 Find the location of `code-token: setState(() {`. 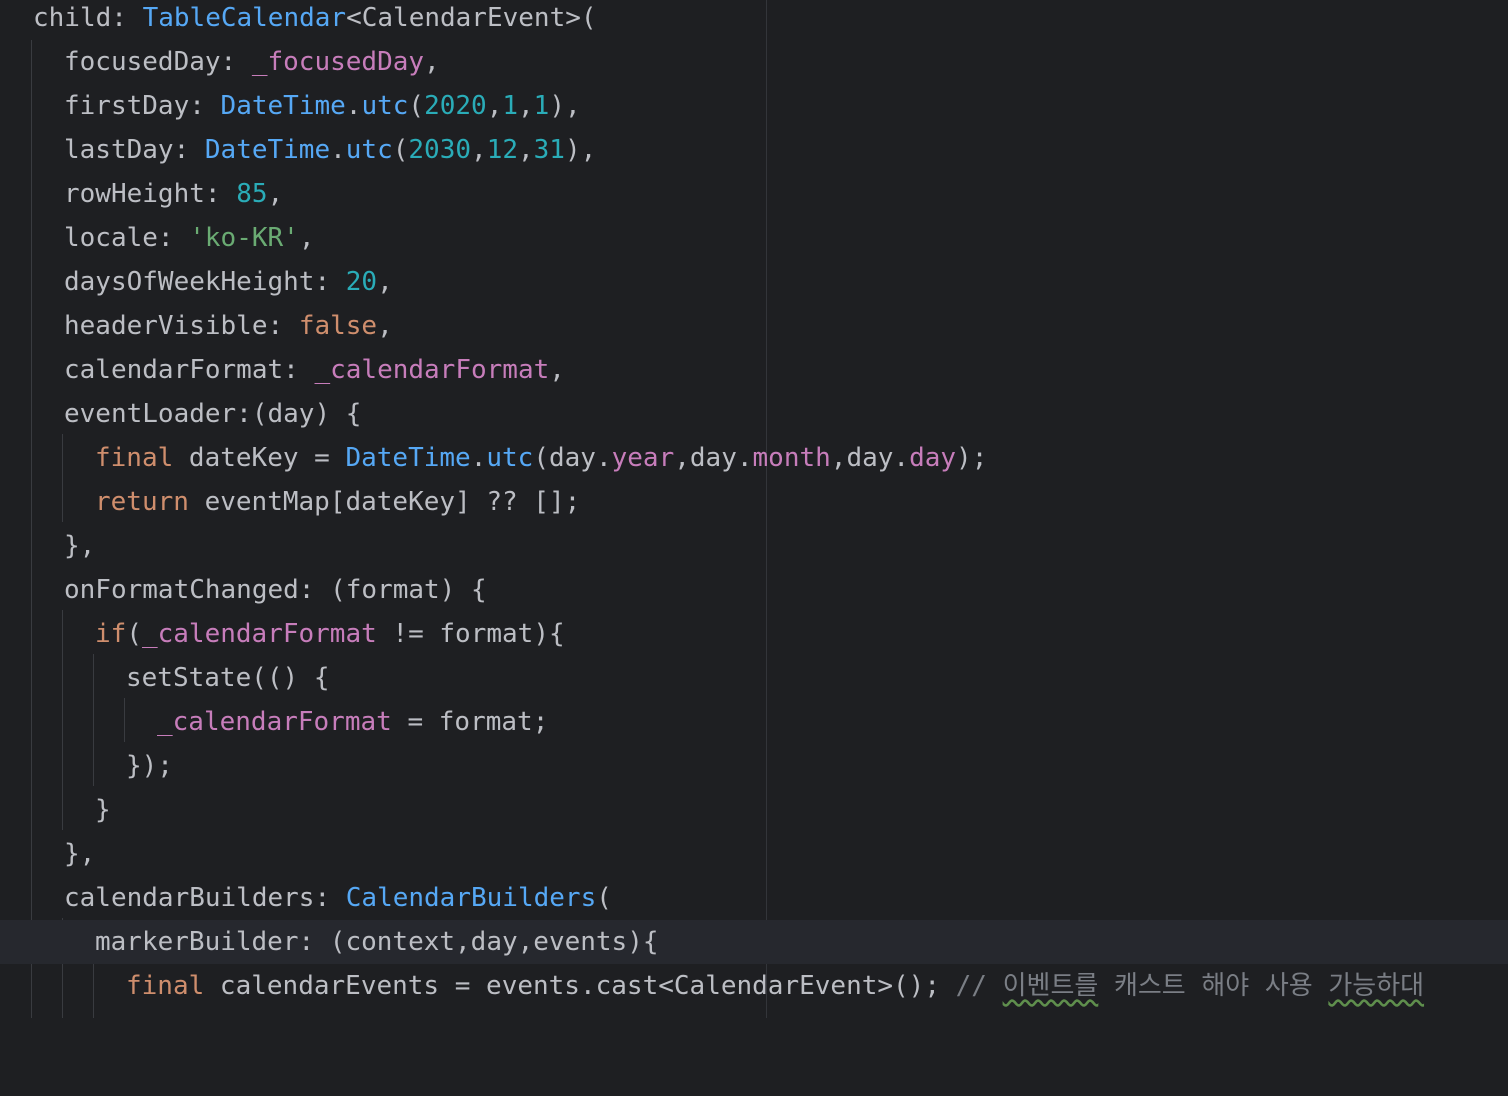

code-token: setState(() { is located at coordinates (228, 678).